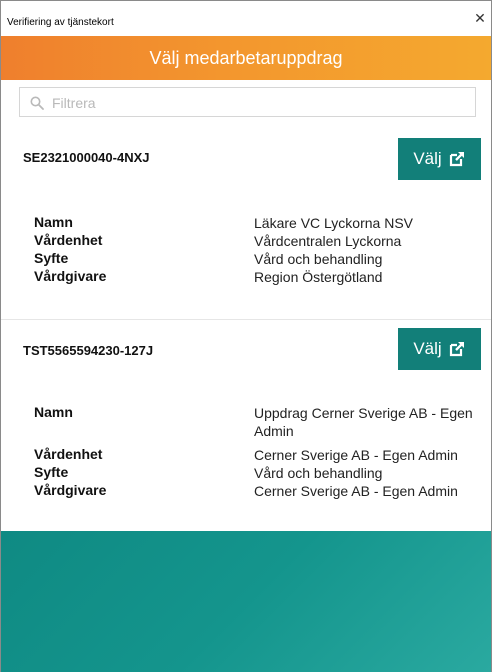  Describe the element at coordinates (363, 422) in the screenshot. I see `field-value: Uppdrag Cerner Sverige AB - Egen Admin` at that location.